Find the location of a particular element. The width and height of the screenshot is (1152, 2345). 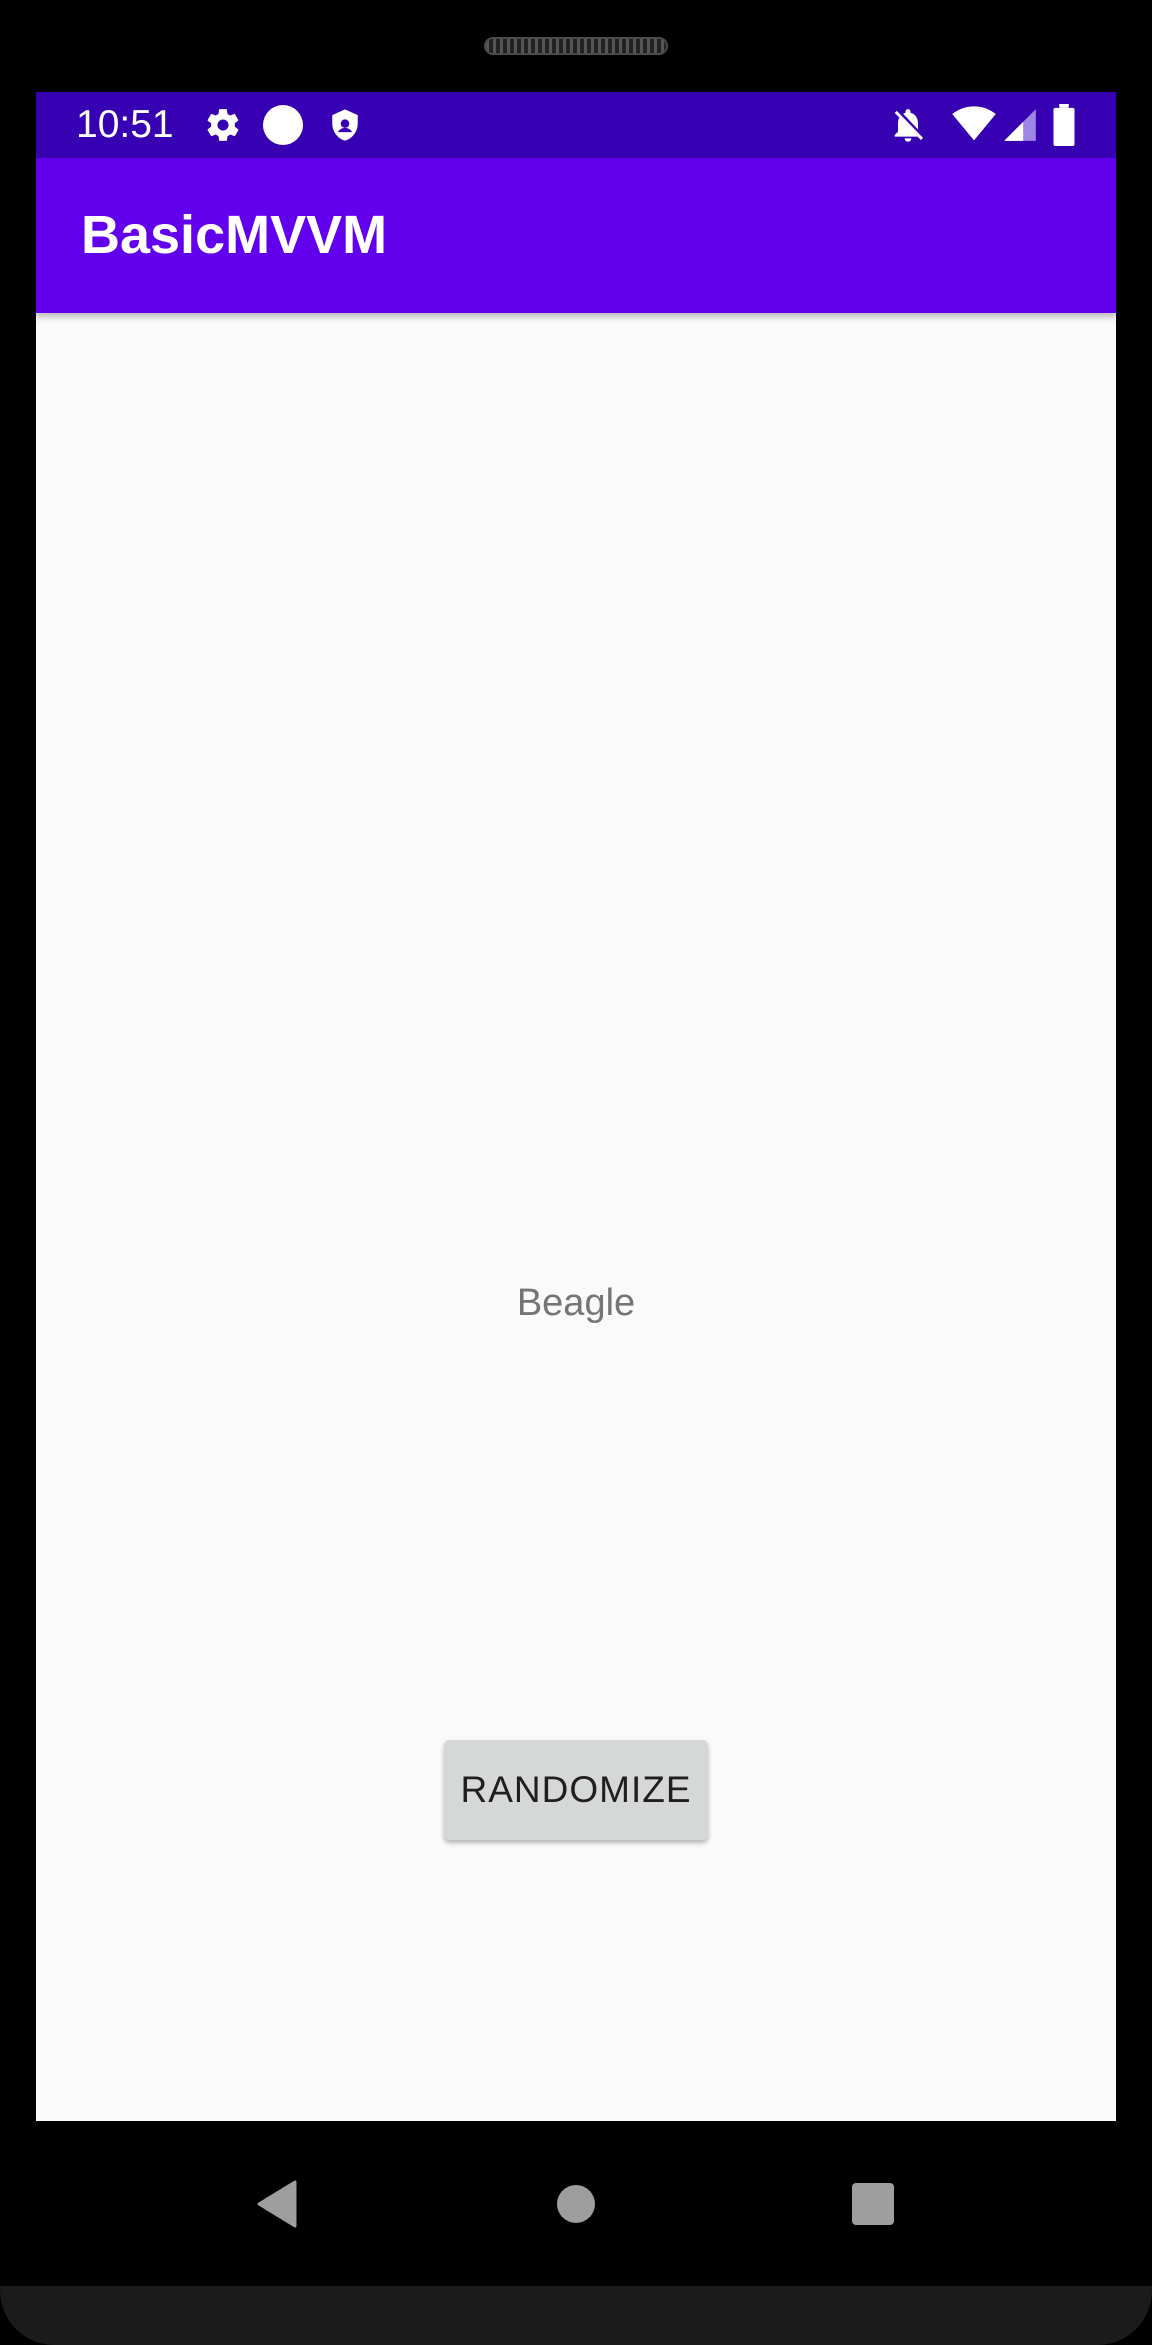

back-button is located at coordinates (277, 2203).